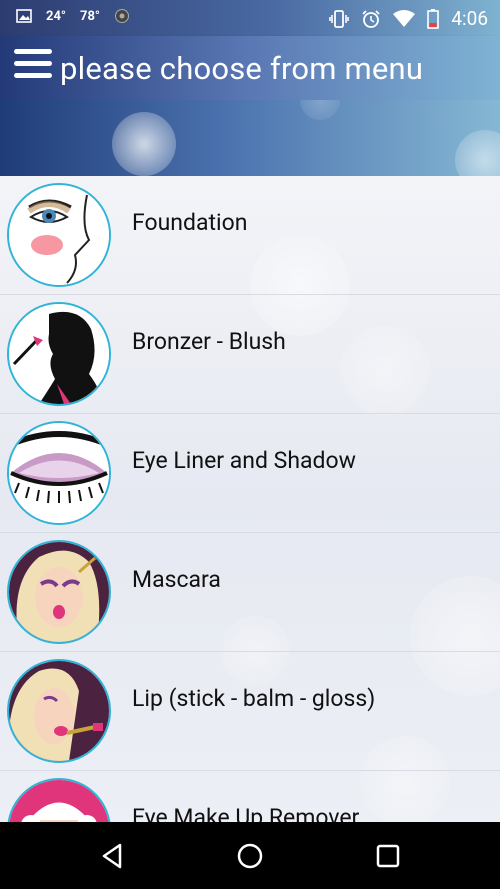 The height and width of the screenshot is (889, 500). Describe the element at coordinates (190, 222) in the screenshot. I see `menu-item-label: Foundation` at that location.